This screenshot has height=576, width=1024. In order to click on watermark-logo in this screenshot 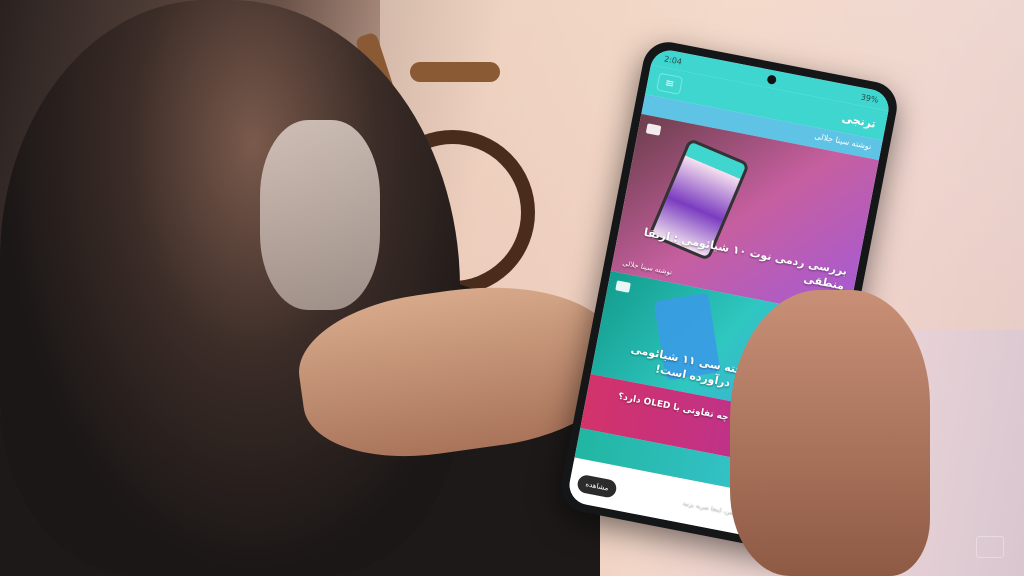, I will do `click(990, 547)`.